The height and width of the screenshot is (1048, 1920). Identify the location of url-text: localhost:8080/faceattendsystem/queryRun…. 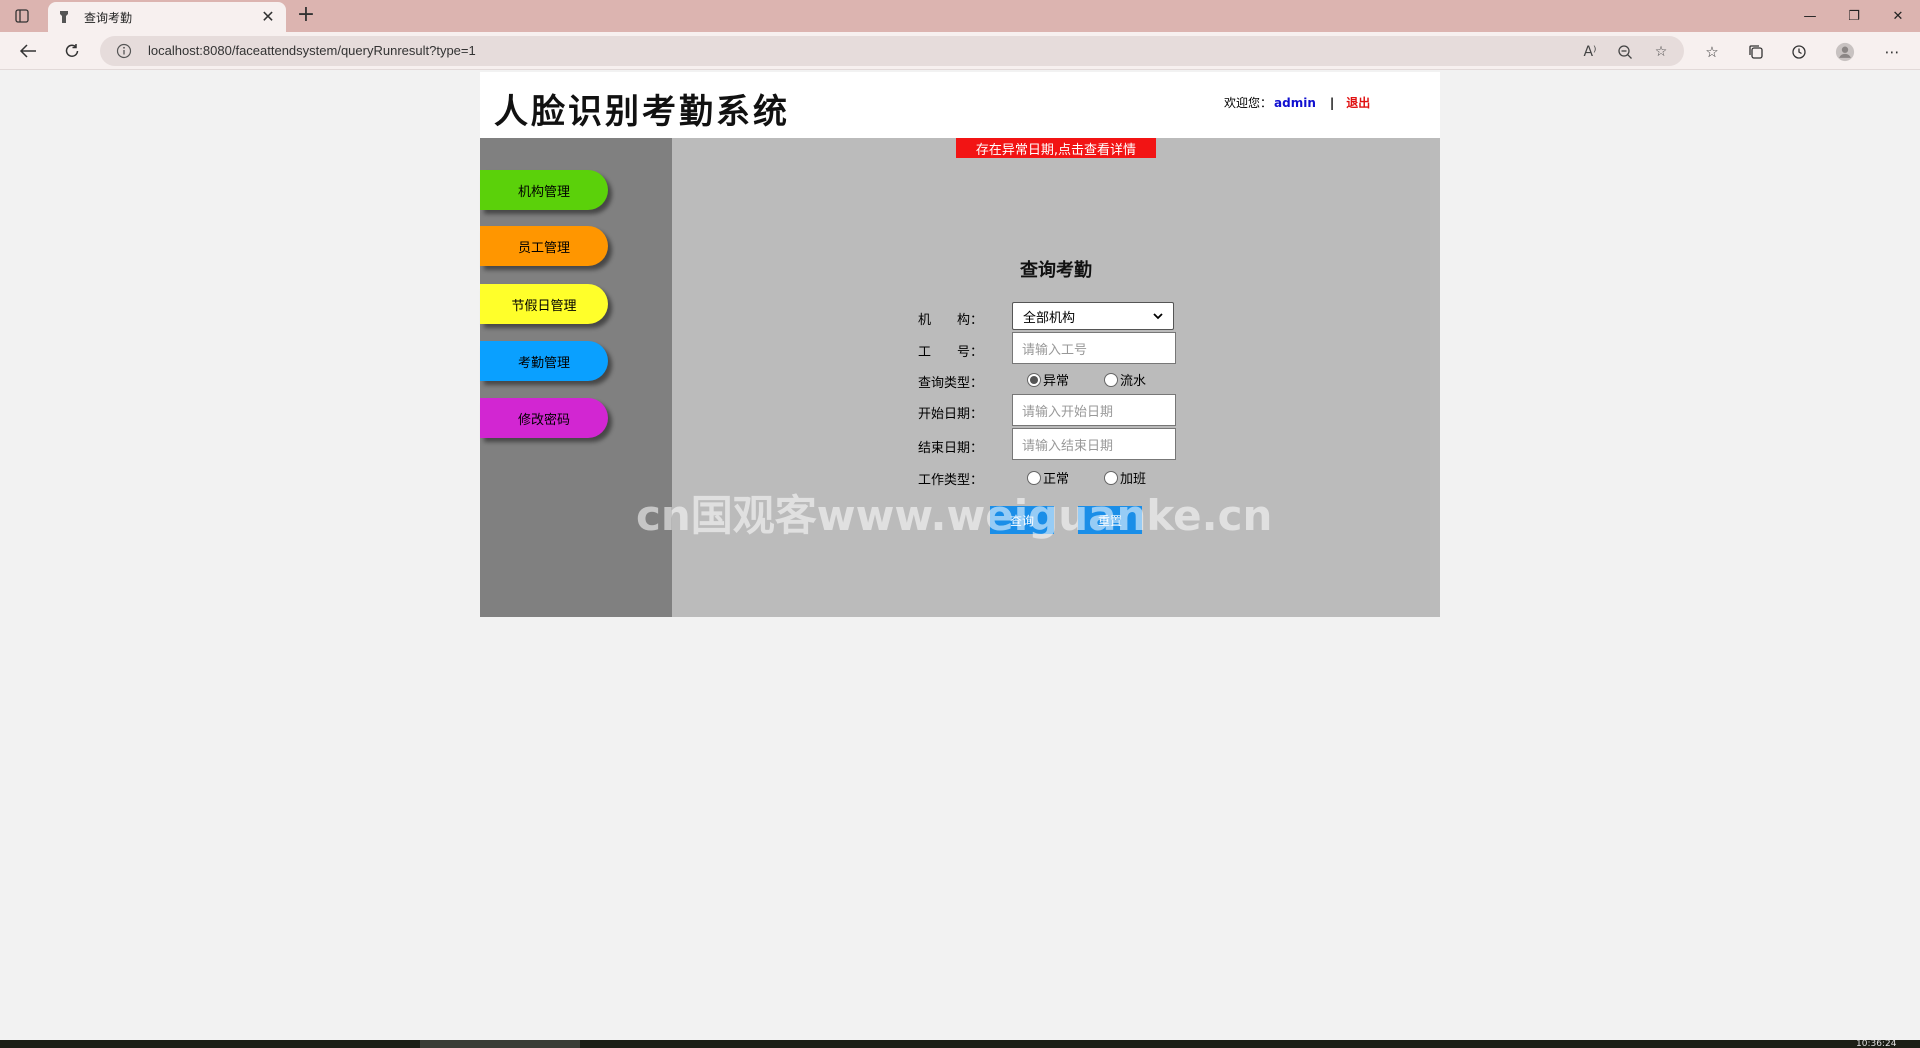
(312, 50).